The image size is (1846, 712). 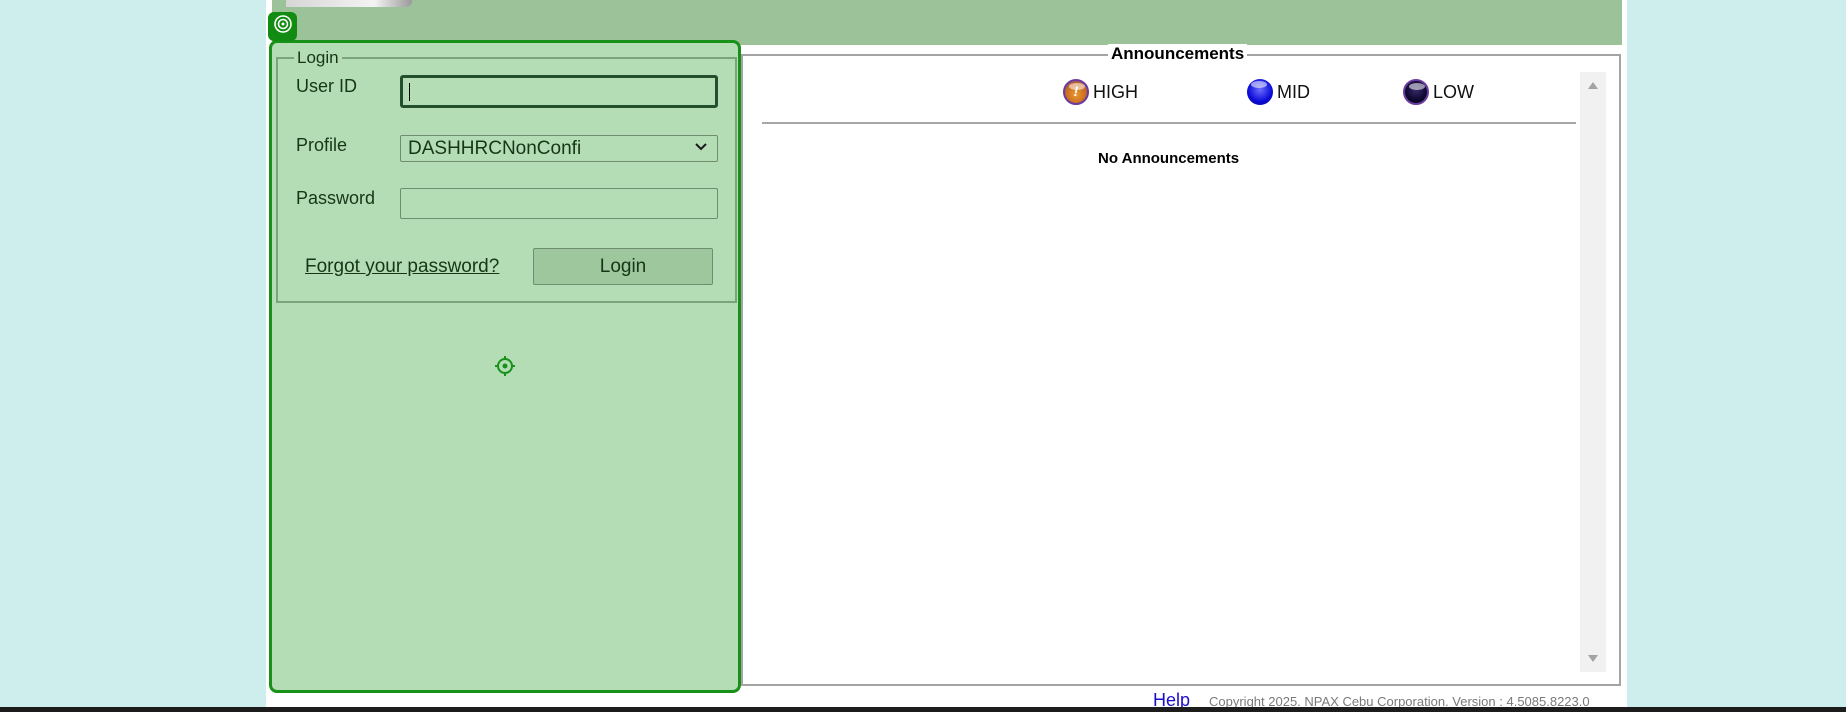 I want to click on scroll-up-icon, so click(x=1593, y=85).